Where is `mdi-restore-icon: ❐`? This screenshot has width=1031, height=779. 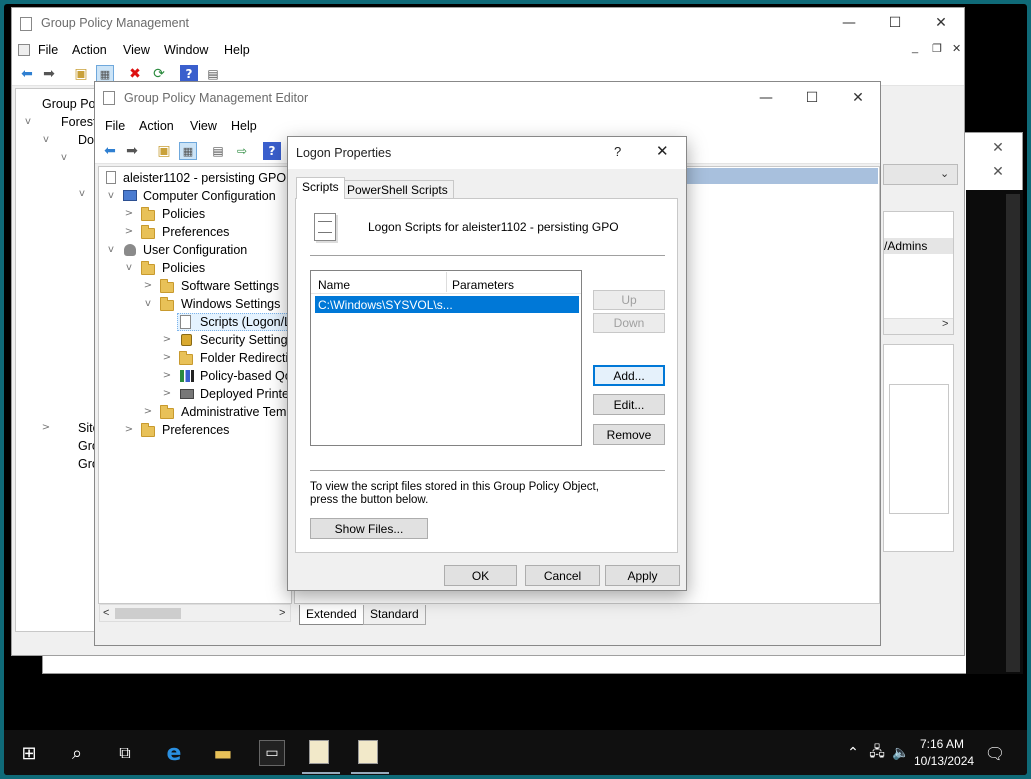 mdi-restore-icon: ❐ is located at coordinates (937, 48).